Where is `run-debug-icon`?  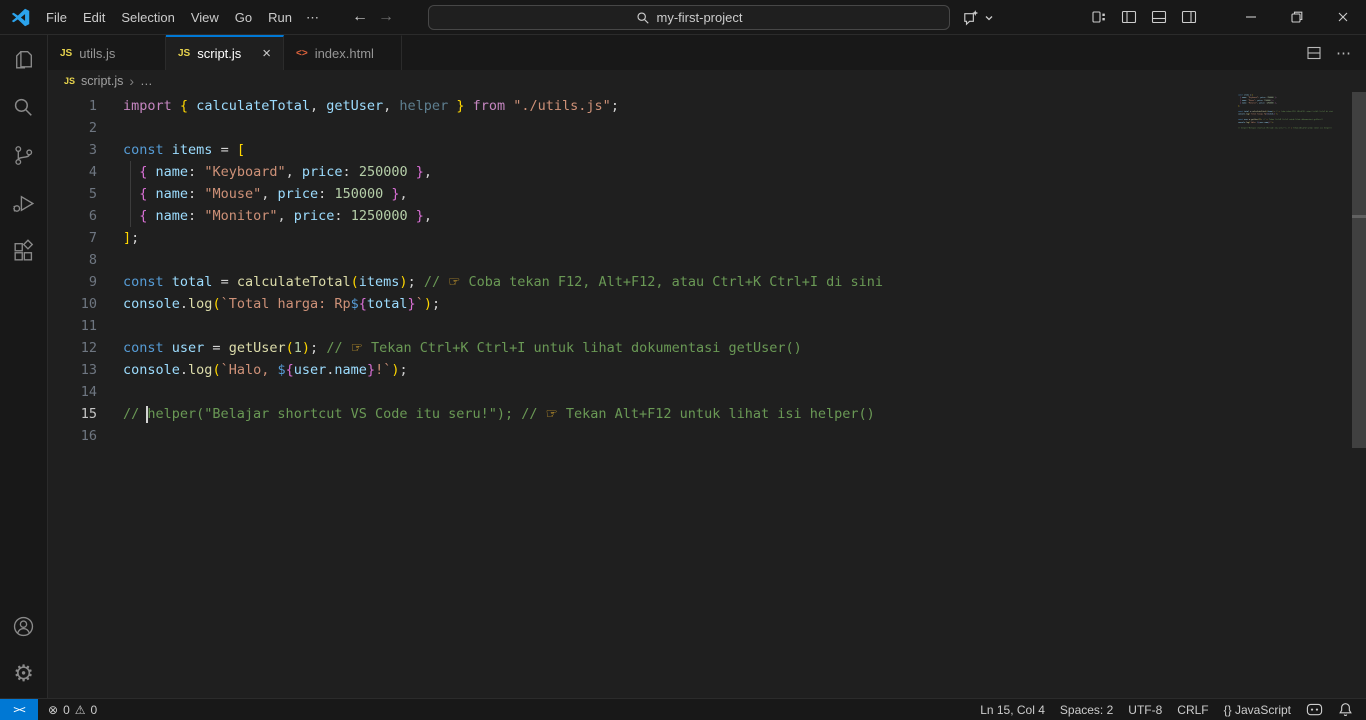 run-debug-icon is located at coordinates (23, 203).